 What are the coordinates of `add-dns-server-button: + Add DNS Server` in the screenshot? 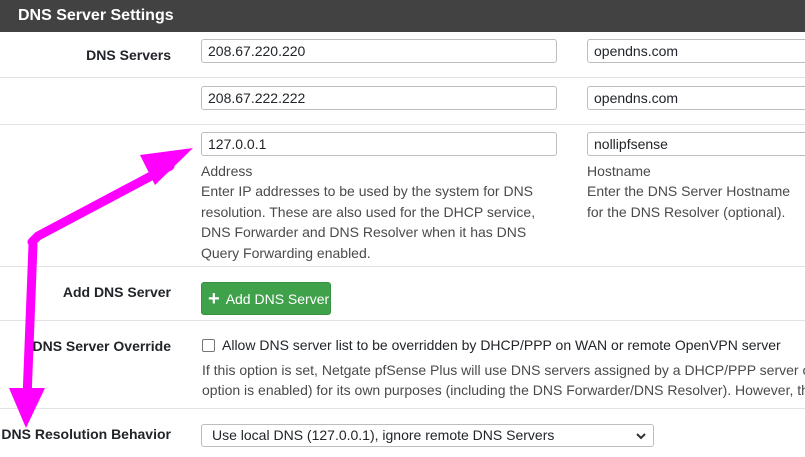 It's located at (266, 298).